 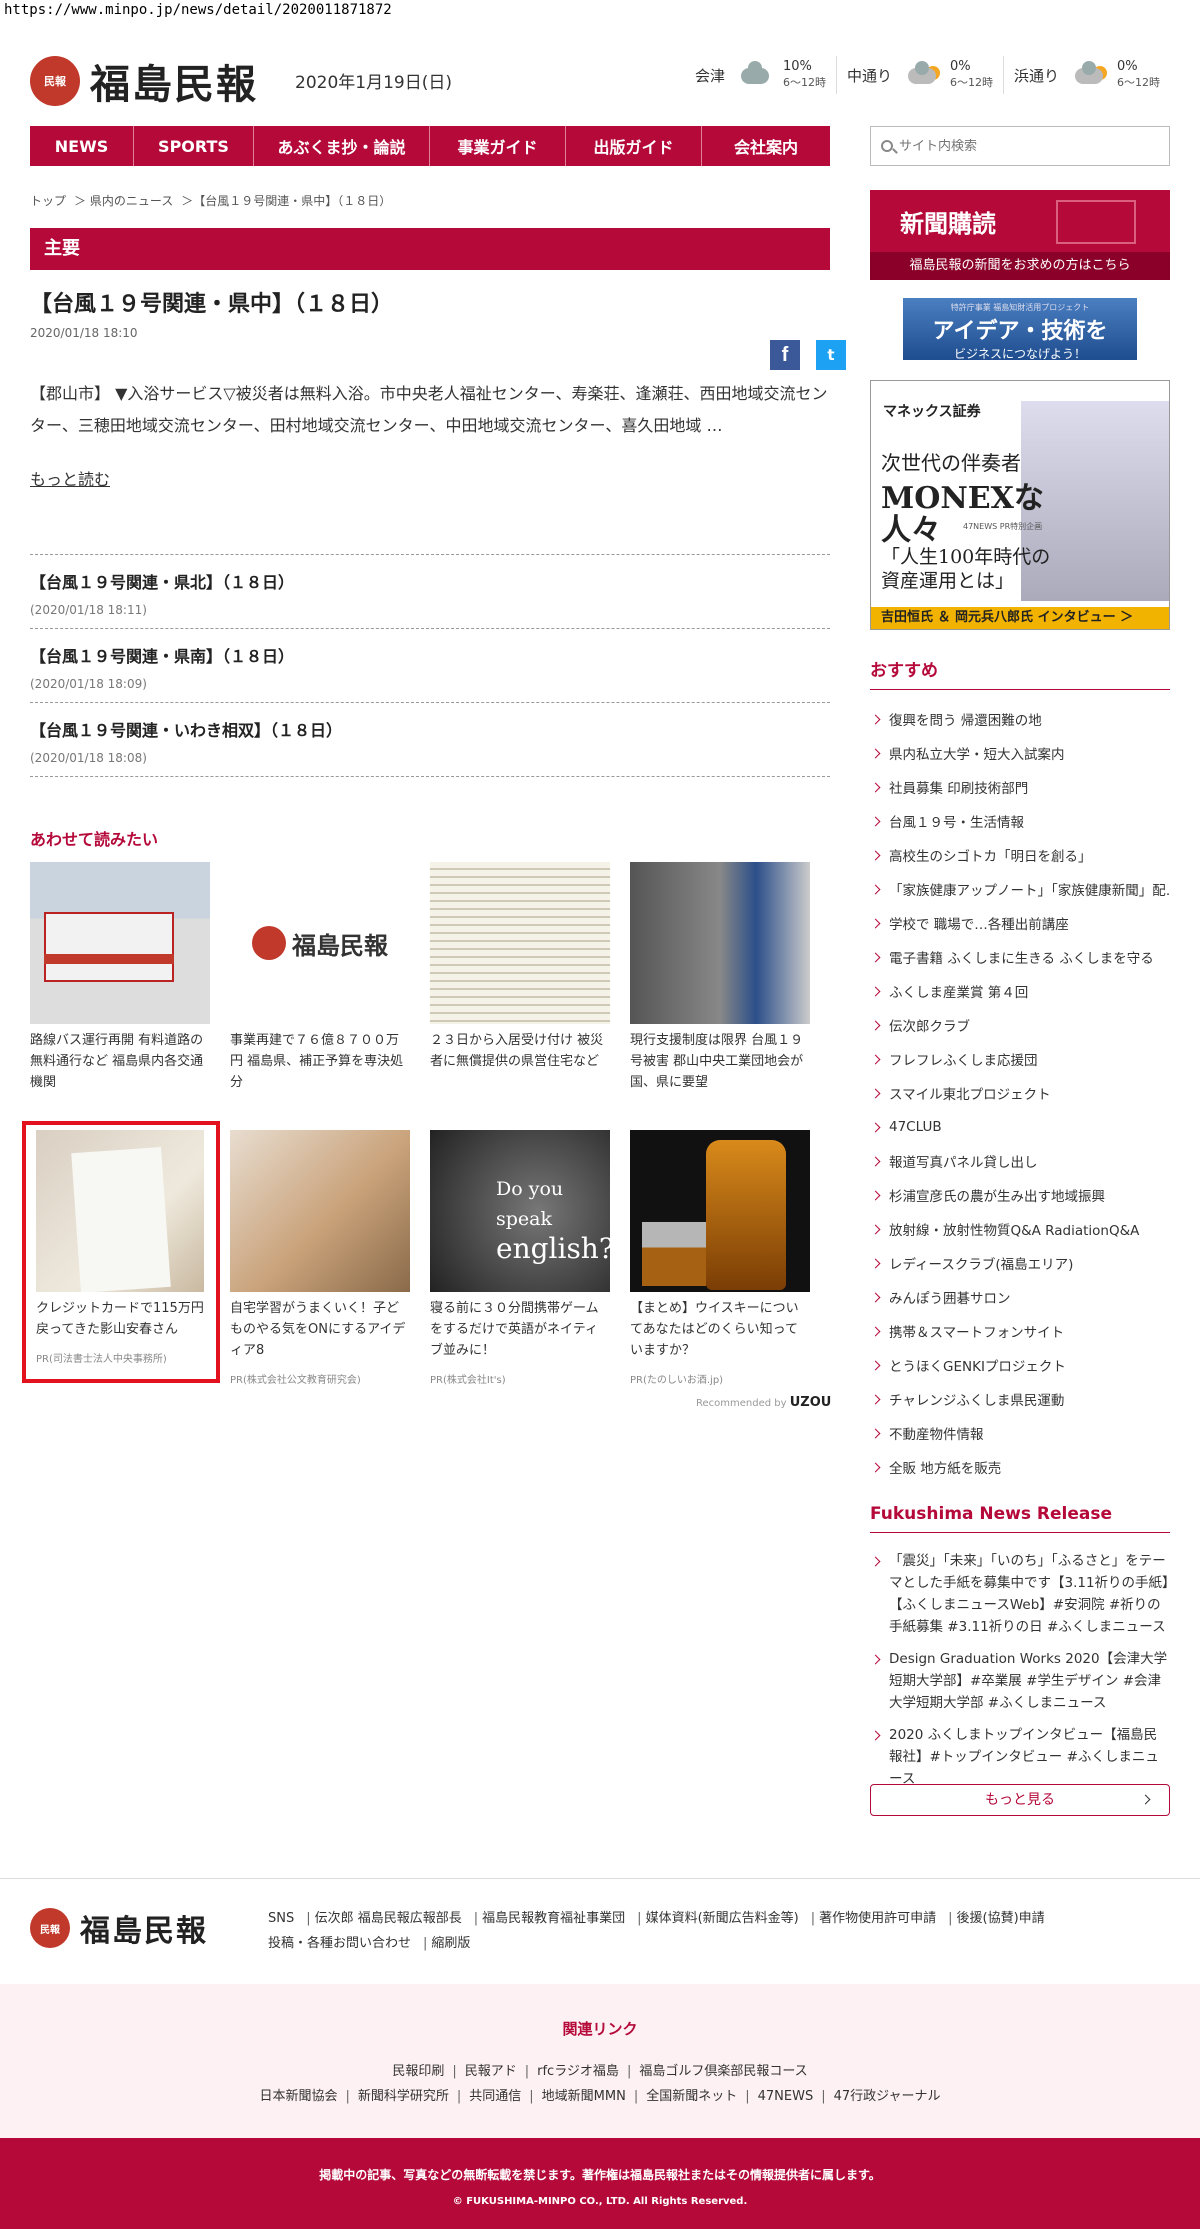 What do you see at coordinates (976, 1331) in the screenshot?
I see `recommend-item-label: 携帯＆スマートフォンサイト` at bounding box center [976, 1331].